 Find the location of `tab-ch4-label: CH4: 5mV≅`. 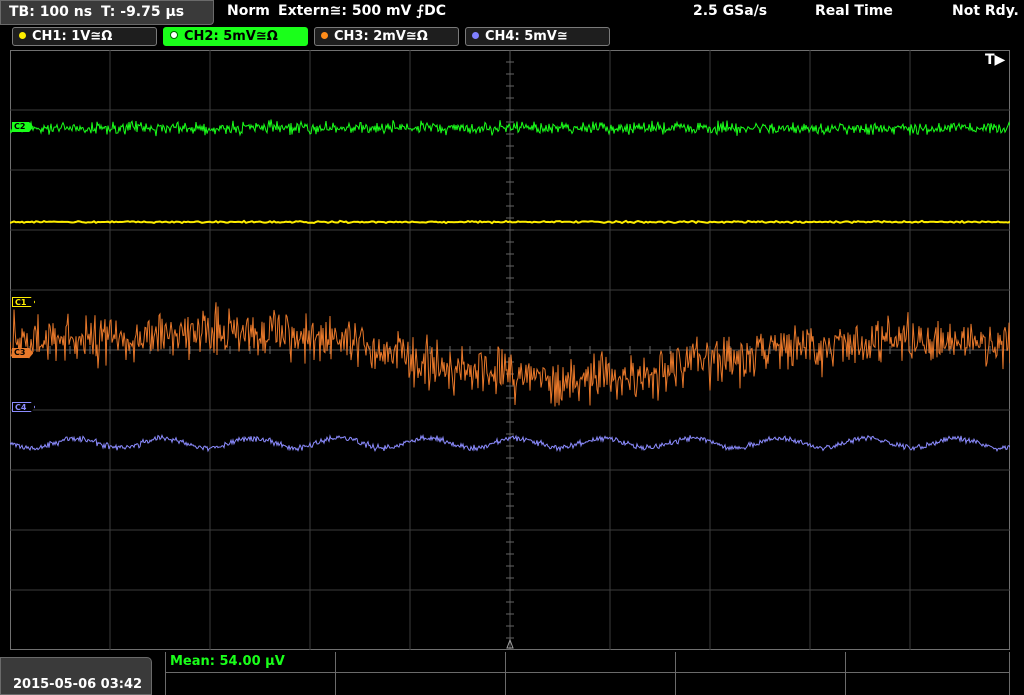

tab-ch4-label: CH4: 5mV≅ is located at coordinates (526, 36).